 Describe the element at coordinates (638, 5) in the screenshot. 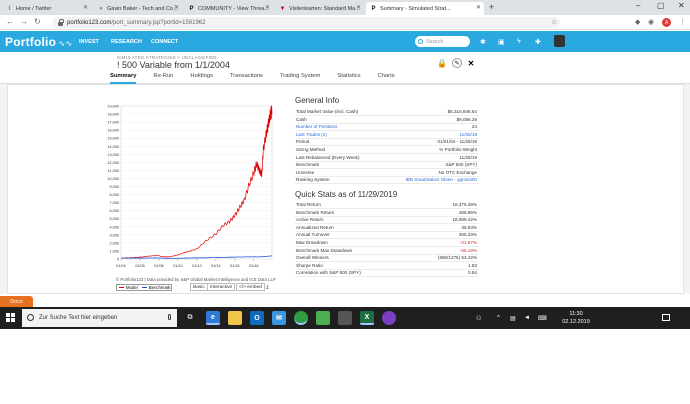

I see `minimize-icon: –` at that location.